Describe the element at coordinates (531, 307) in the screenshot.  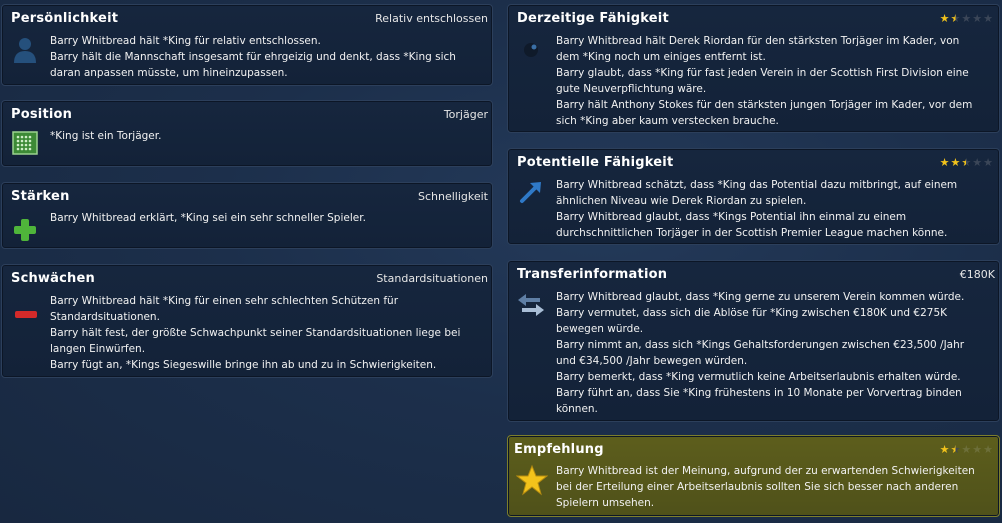
I see `transfer-arrows-icon` at that location.